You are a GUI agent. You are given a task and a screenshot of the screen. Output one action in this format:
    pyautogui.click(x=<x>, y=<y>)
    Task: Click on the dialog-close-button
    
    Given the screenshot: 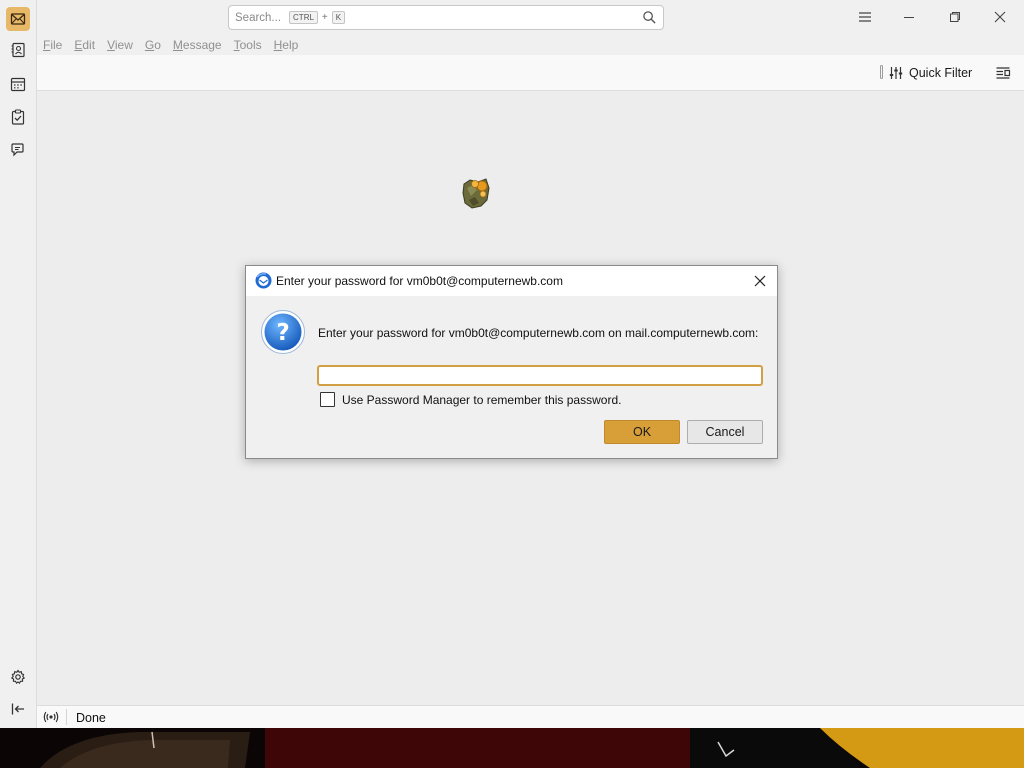 What is the action you would take?
    pyautogui.click(x=760, y=281)
    